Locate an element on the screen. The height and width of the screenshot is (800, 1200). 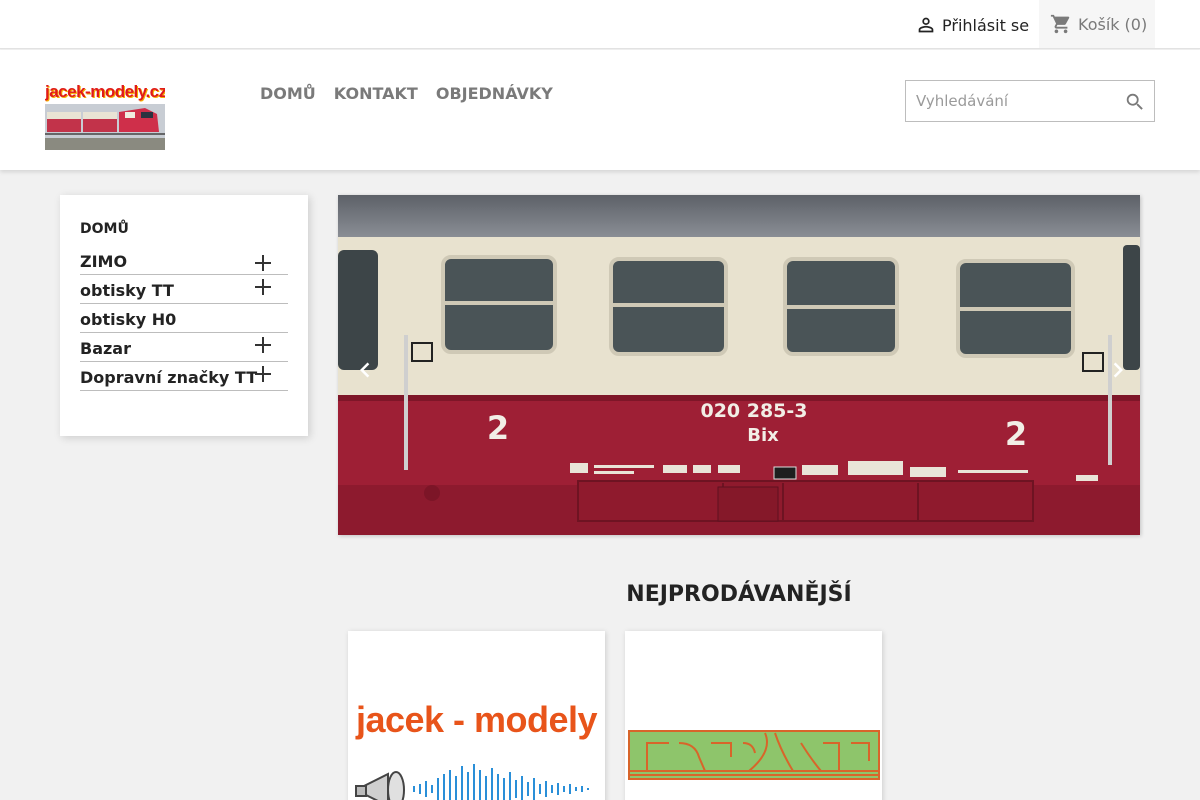
sidebar-title: DOMŮ is located at coordinates (184, 229).